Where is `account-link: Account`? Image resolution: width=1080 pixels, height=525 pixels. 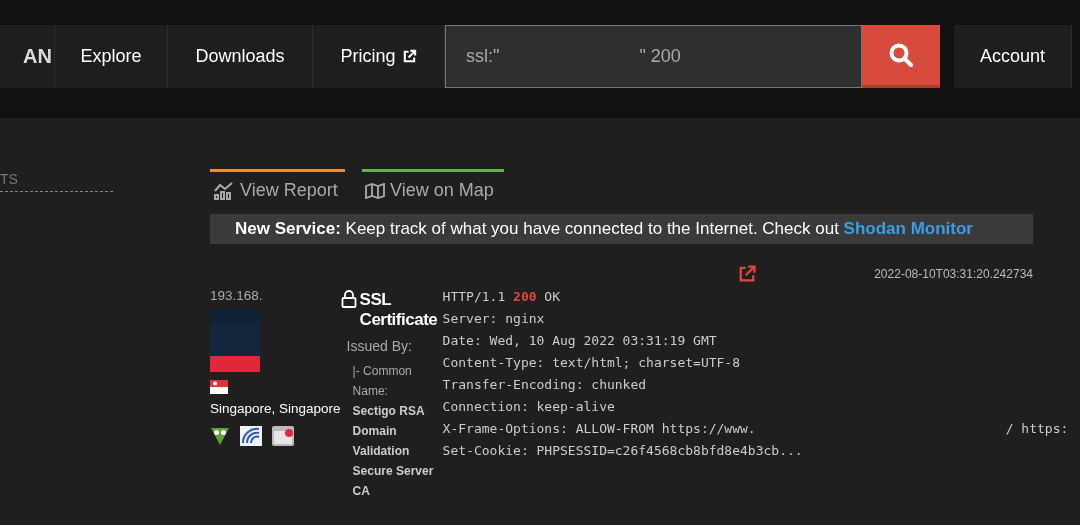
account-link: Account is located at coordinates (1013, 56).